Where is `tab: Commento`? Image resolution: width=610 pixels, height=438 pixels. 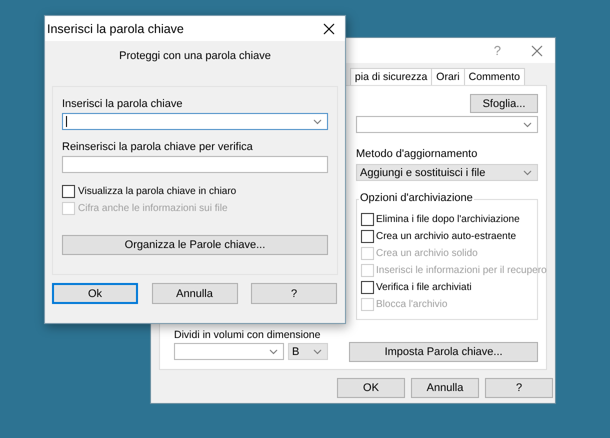 tab: Commento is located at coordinates (494, 76).